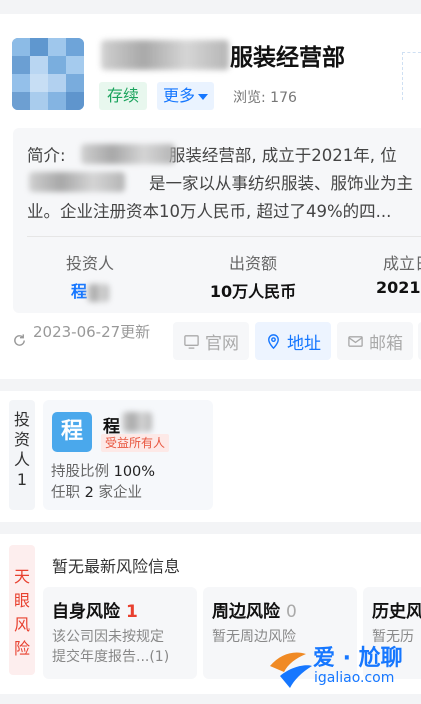  What do you see at coordinates (283, 98) in the screenshot?
I see `views-number: 176` at bounding box center [283, 98].